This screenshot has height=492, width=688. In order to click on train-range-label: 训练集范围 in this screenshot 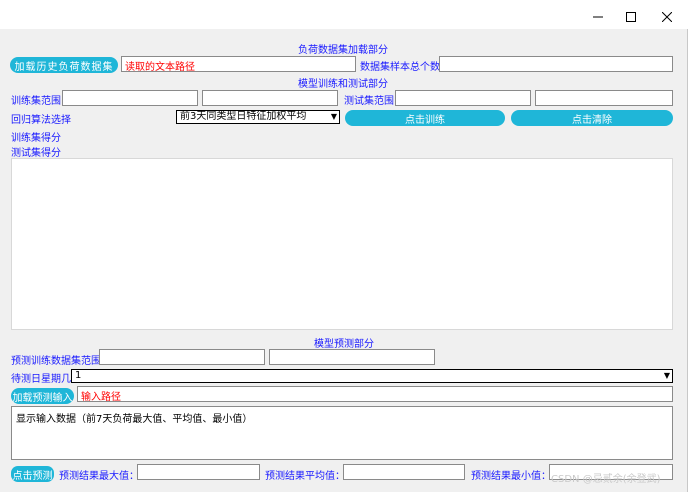, I will do `click(36, 101)`.